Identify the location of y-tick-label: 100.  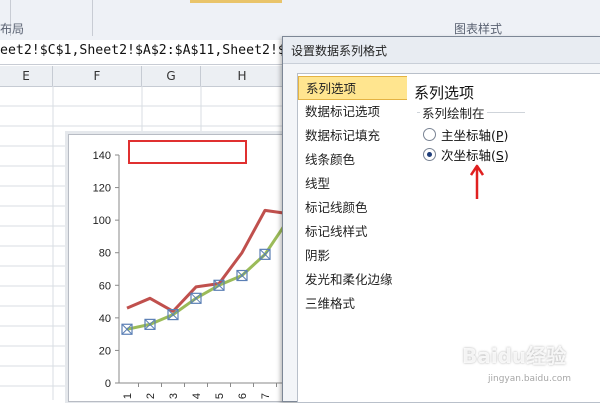
(102, 221).